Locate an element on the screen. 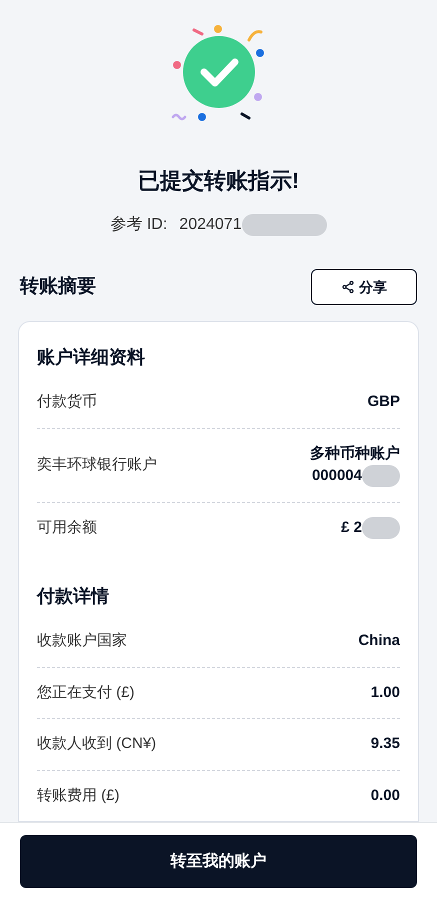 Image resolution: width=437 pixels, height=900 pixels. row-value: GBP is located at coordinates (383, 402).